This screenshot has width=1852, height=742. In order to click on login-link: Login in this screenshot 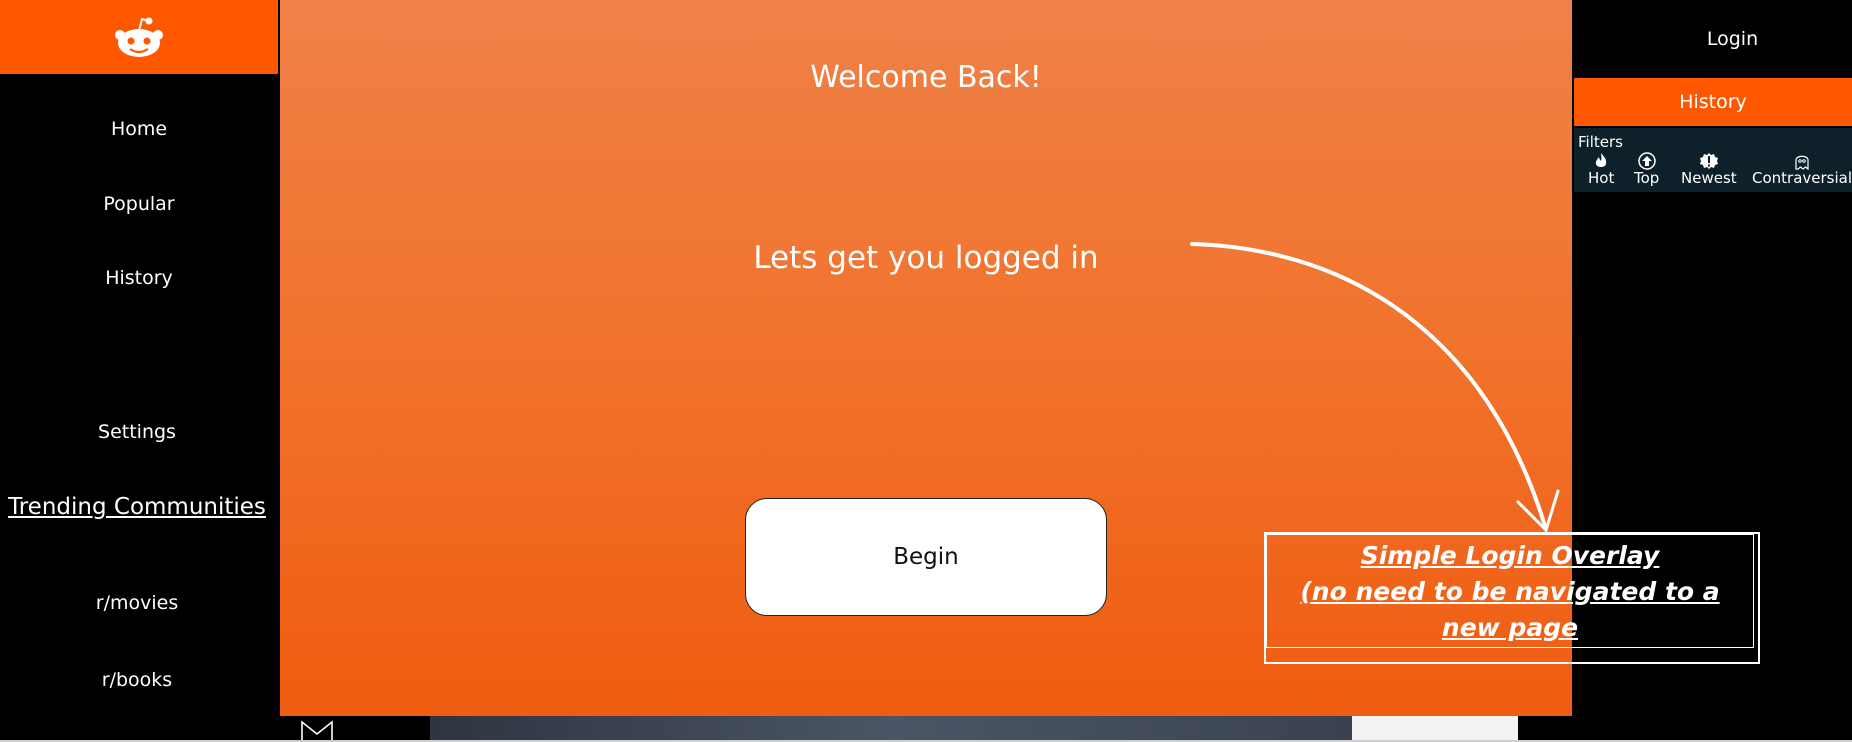, I will do `click(1732, 39)`.